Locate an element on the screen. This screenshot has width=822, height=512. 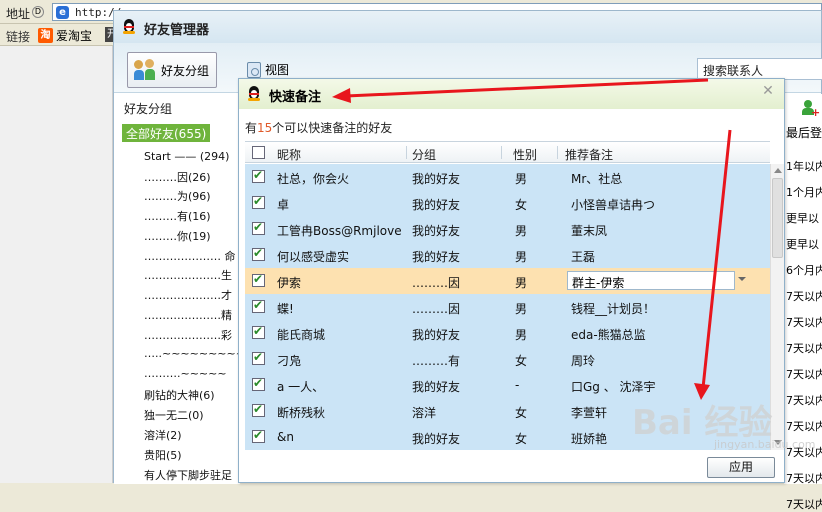
contact-search-input: 搜索联系人 is located at coordinates (759, 69).